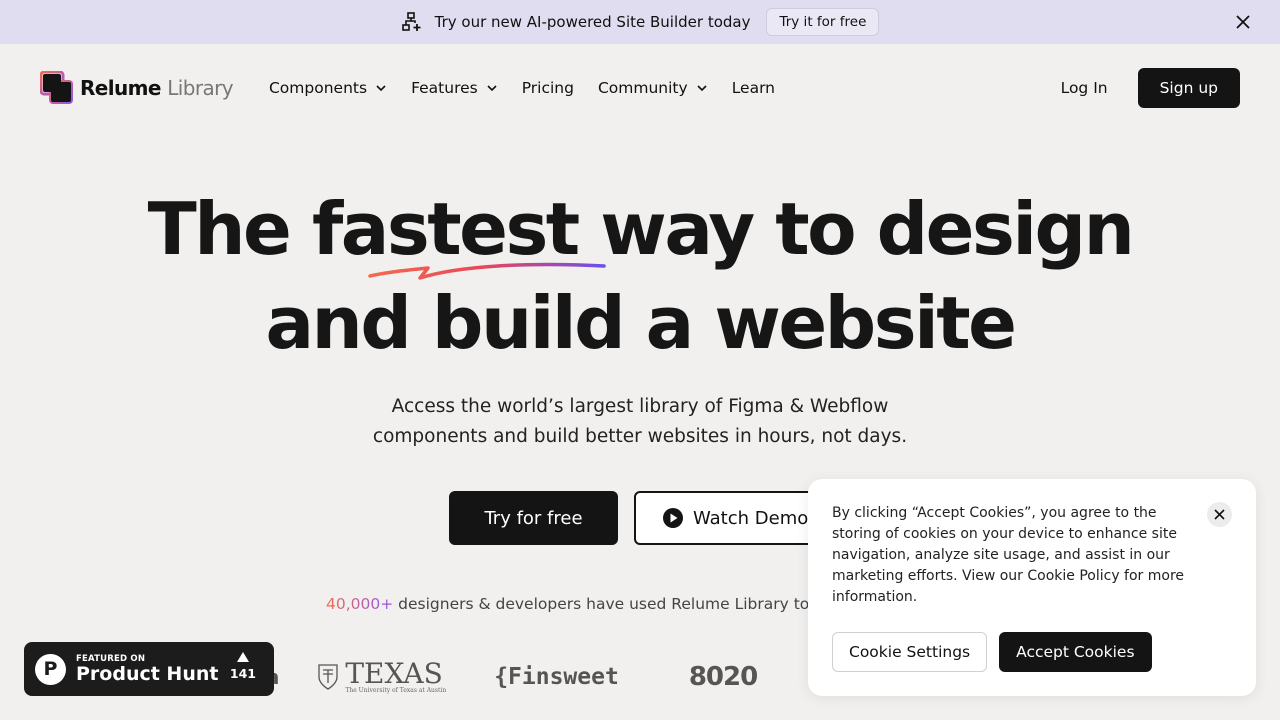  I want to click on nav-components: Components, so click(328, 88).